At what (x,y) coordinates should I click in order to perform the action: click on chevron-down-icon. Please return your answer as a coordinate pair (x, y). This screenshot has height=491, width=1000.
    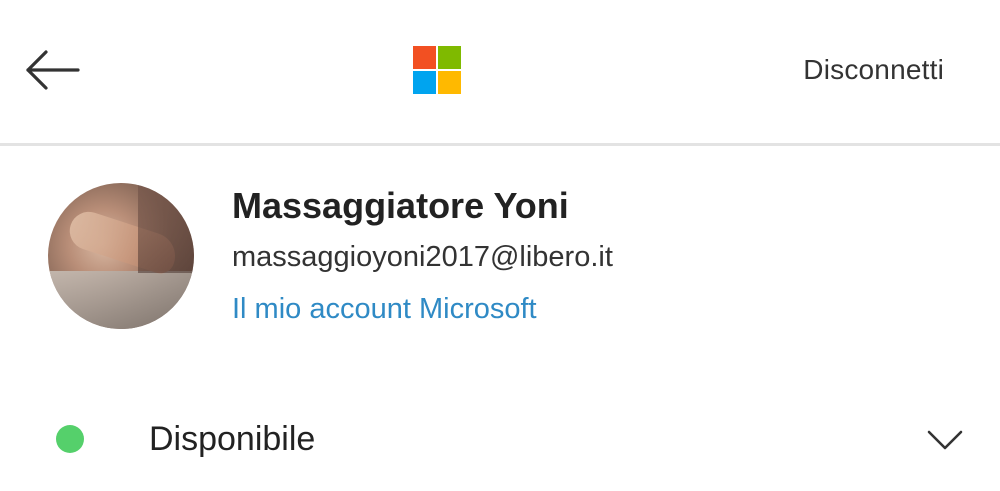
    Looking at the image, I should click on (945, 440).